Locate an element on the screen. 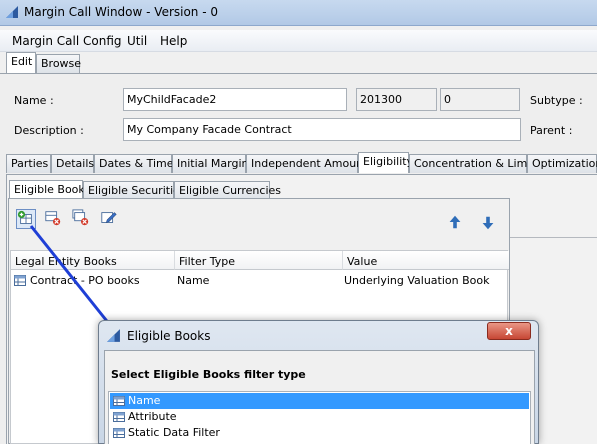 Image resolution: width=597 pixels, height=444 pixels. app-logo-icon is located at coordinates (113, 335).